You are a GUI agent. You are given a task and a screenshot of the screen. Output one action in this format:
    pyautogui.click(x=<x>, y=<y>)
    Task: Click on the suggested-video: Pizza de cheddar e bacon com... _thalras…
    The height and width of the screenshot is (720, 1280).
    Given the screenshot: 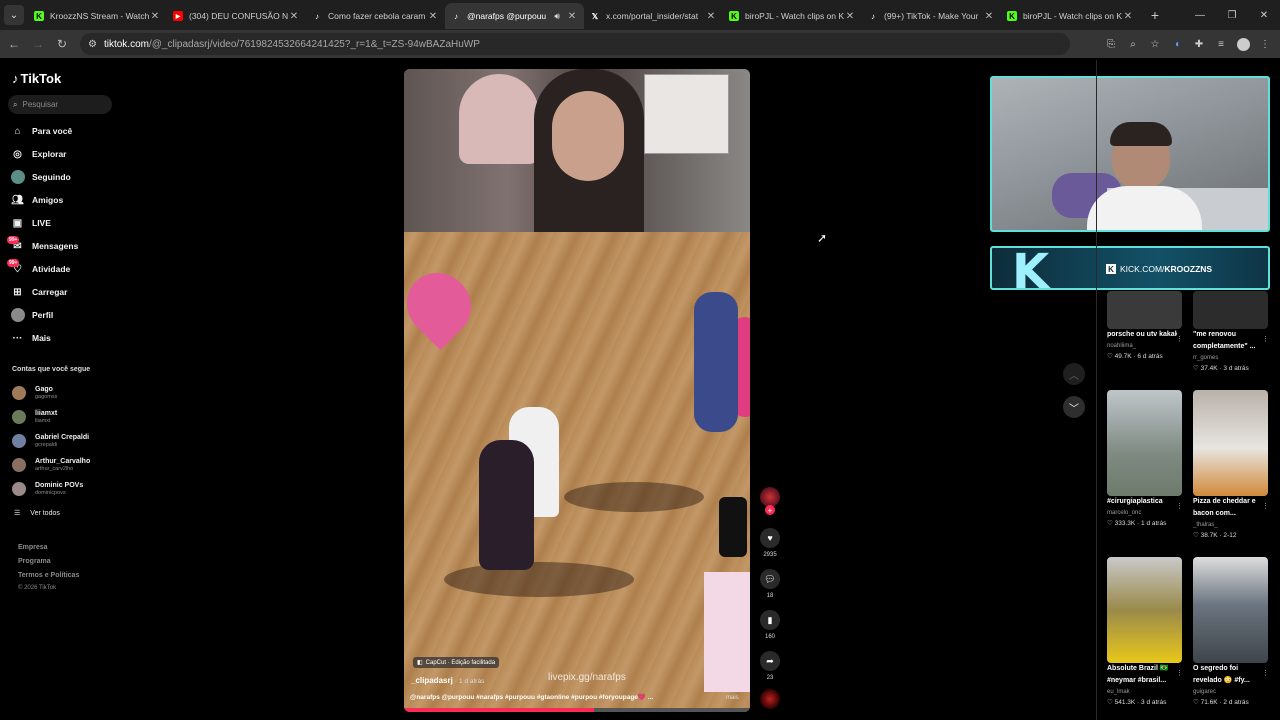 What is the action you would take?
    pyautogui.click(x=1231, y=465)
    